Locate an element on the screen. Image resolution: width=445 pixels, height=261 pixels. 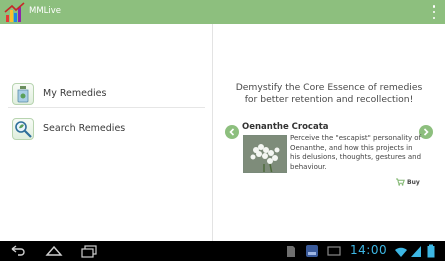
app-title: MMLive is located at coordinates (45, 11).